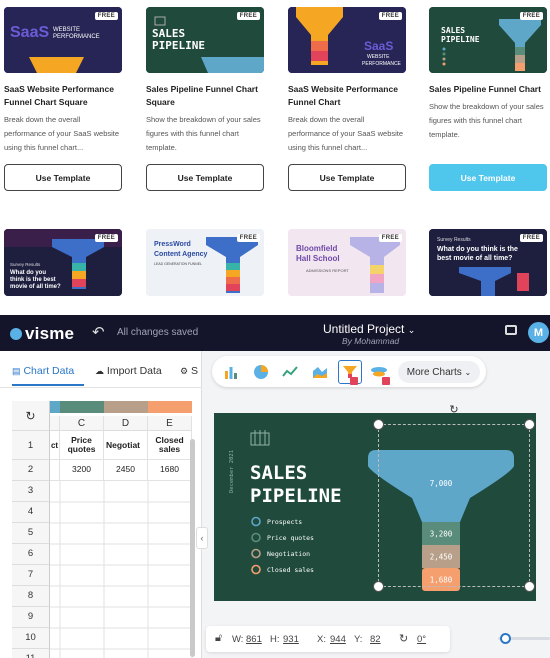  I want to click on lock-icon: 🔓︎, so click(218, 638).